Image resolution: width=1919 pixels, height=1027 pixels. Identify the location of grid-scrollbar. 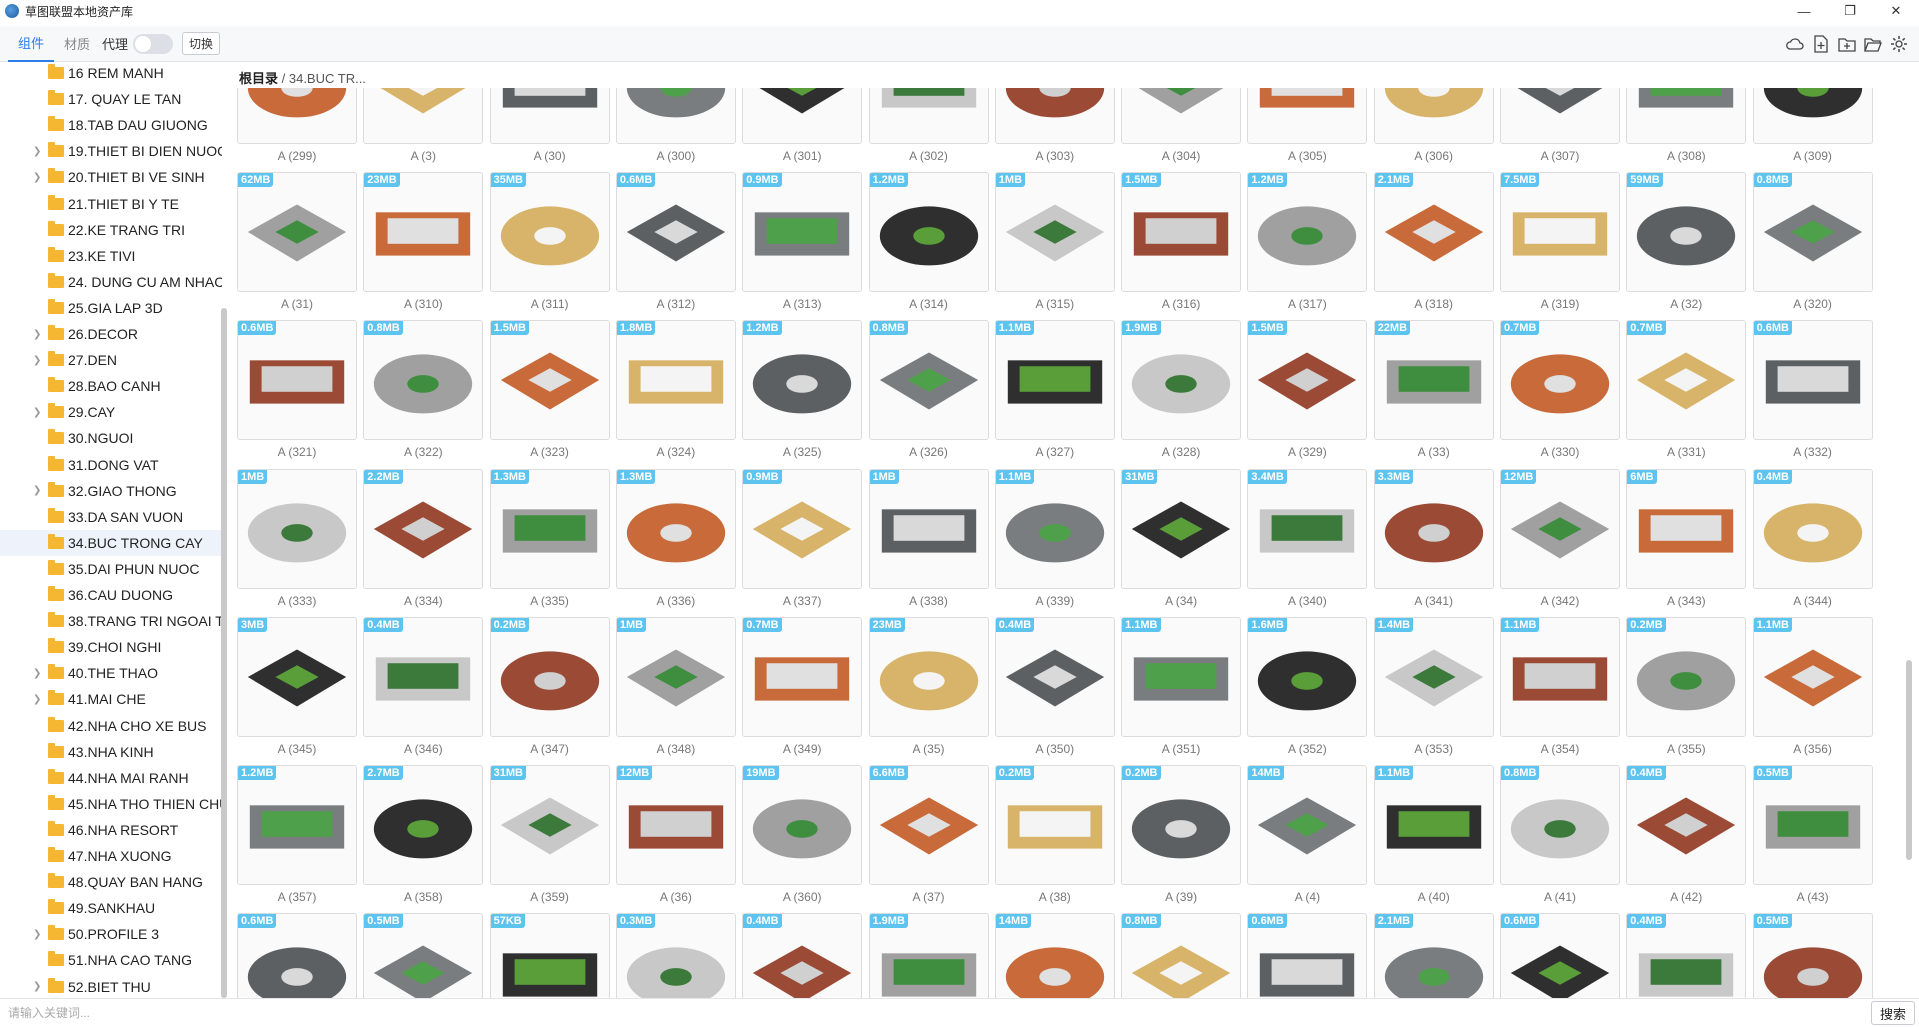
(1909, 760).